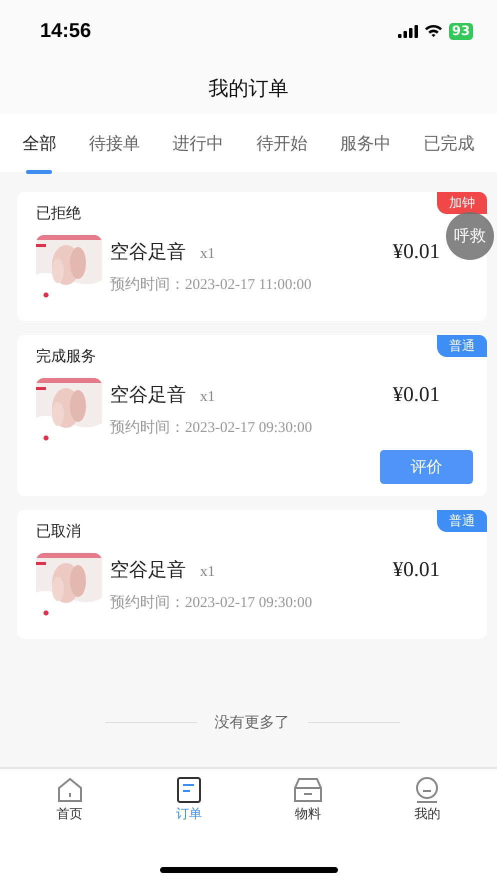  Describe the element at coordinates (189, 790) in the screenshot. I see `document-icon` at that location.